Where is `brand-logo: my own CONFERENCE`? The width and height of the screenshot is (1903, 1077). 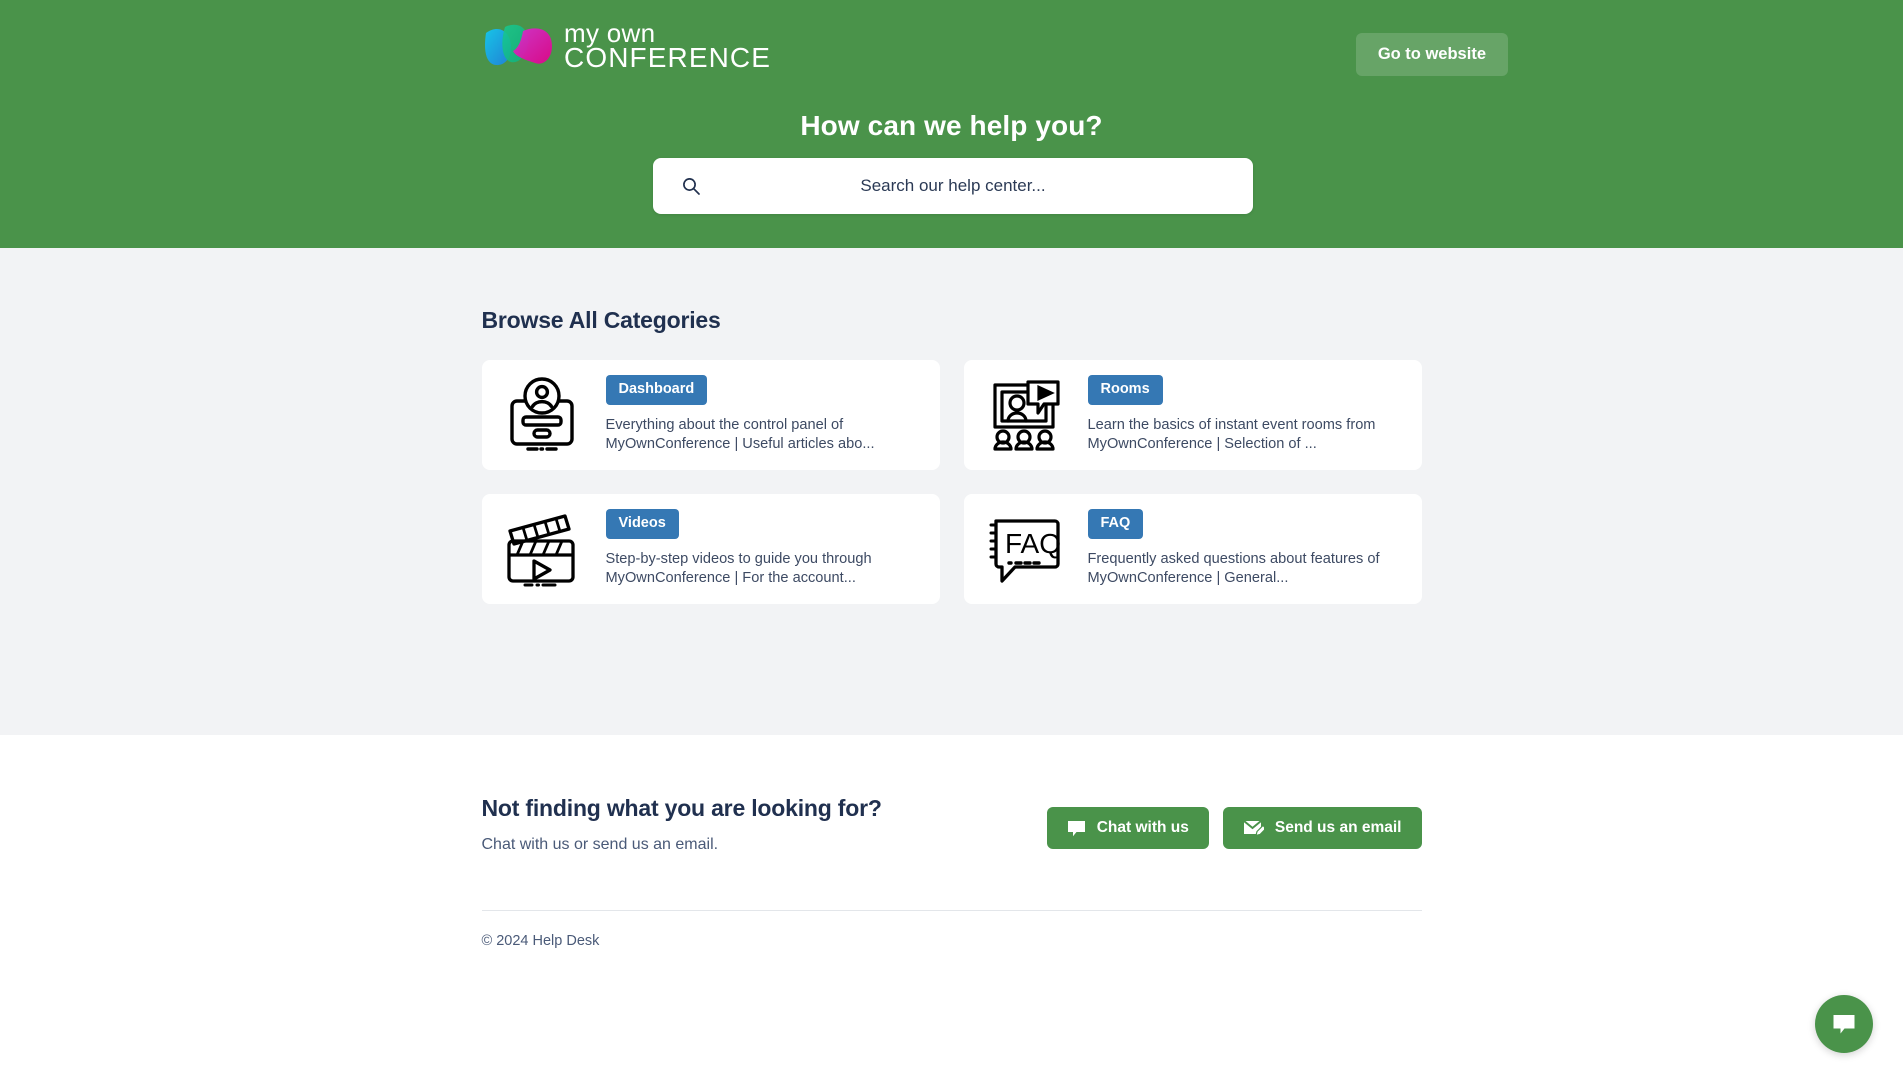 brand-logo: my own CONFERENCE is located at coordinates (627, 45).